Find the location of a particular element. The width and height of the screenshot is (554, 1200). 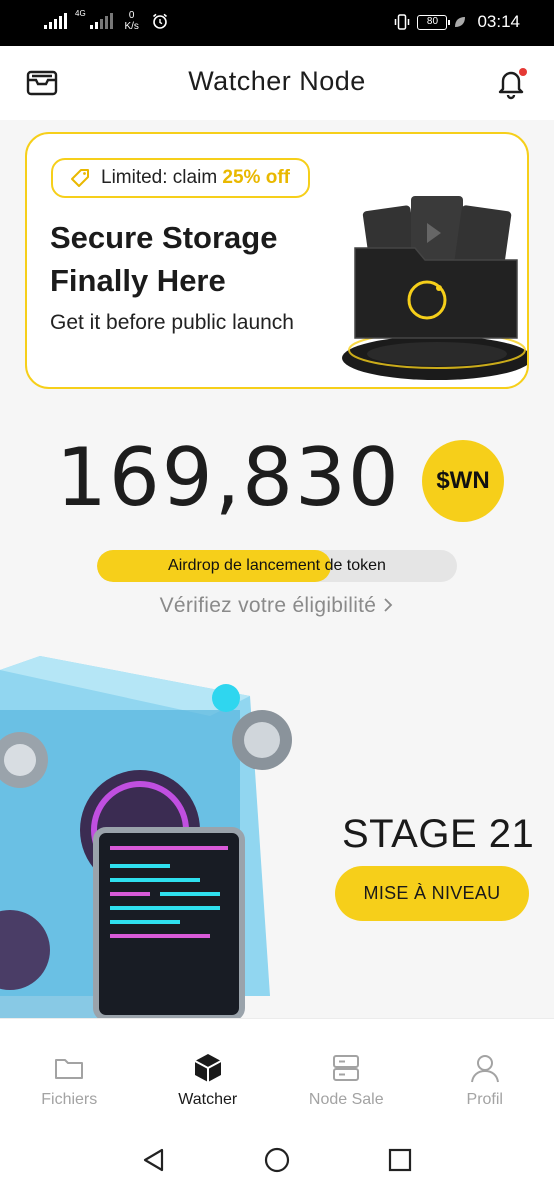

back-icon is located at coordinates (154, 1160).